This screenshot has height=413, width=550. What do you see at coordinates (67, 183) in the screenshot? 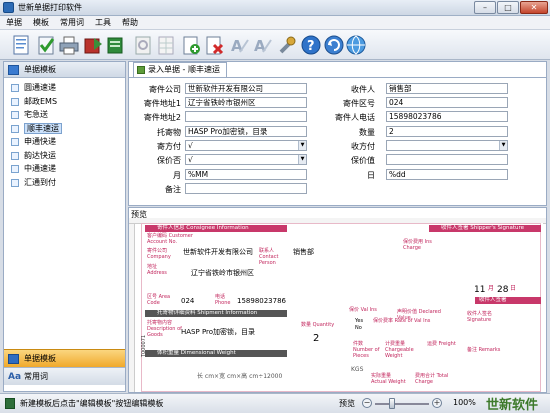
I see `sidebar-item-htky: 汇通到付` at bounding box center [67, 183].